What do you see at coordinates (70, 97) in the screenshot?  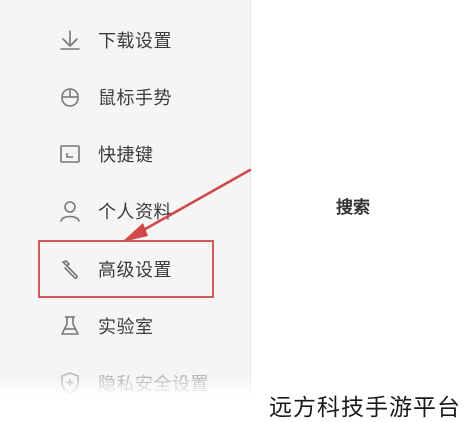 I see `mouse-icon` at bounding box center [70, 97].